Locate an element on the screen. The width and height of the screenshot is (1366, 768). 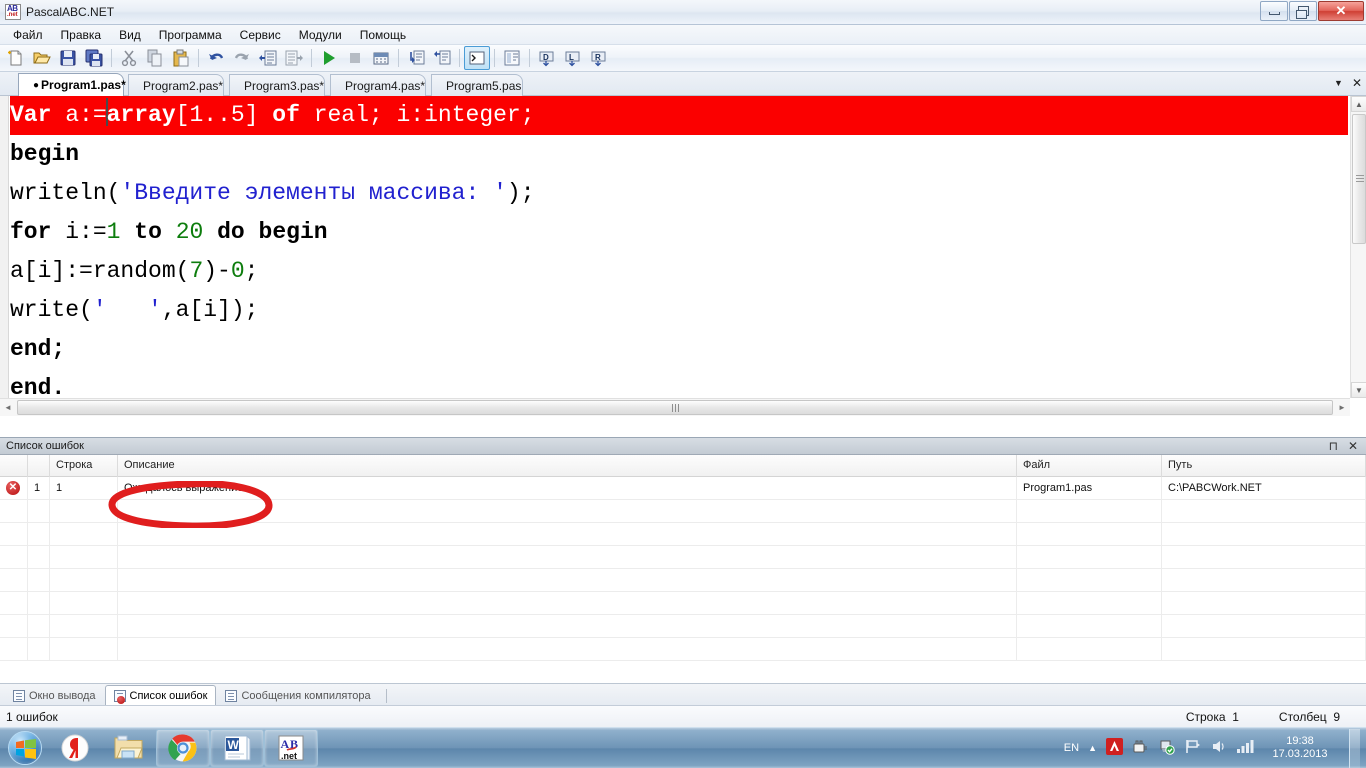
undo-icon is located at coordinates (216, 58).